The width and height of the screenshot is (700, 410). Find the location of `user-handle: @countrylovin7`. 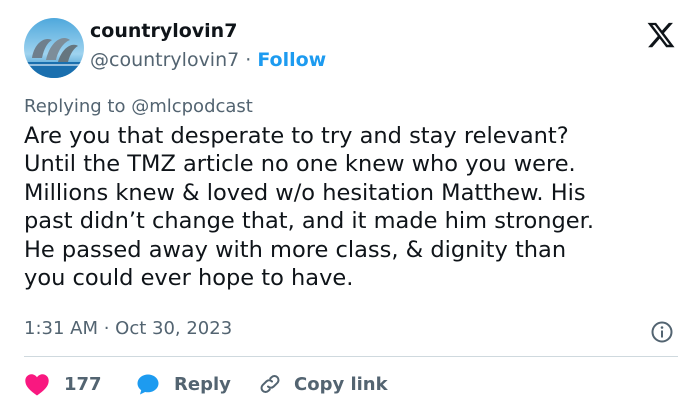

user-handle: @countrylovin7 is located at coordinates (164, 60).